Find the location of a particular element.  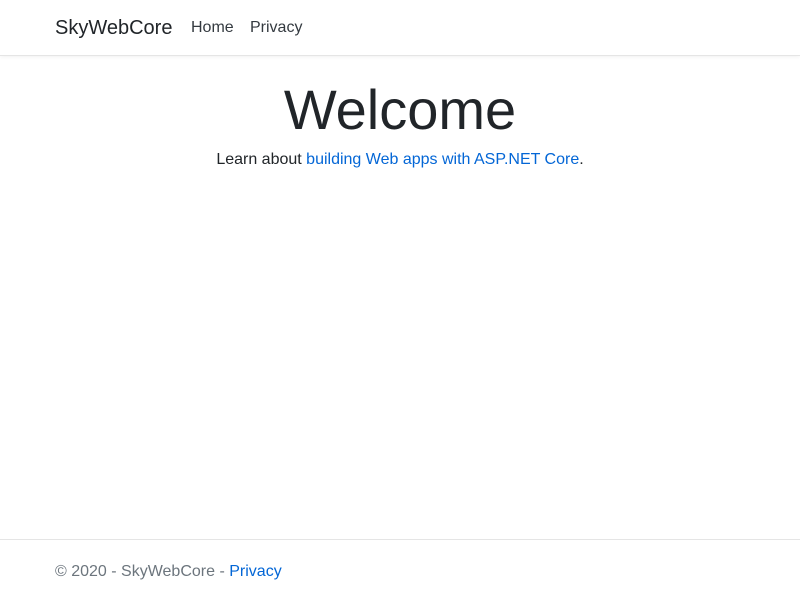

page-title: Welcome is located at coordinates (400, 109).